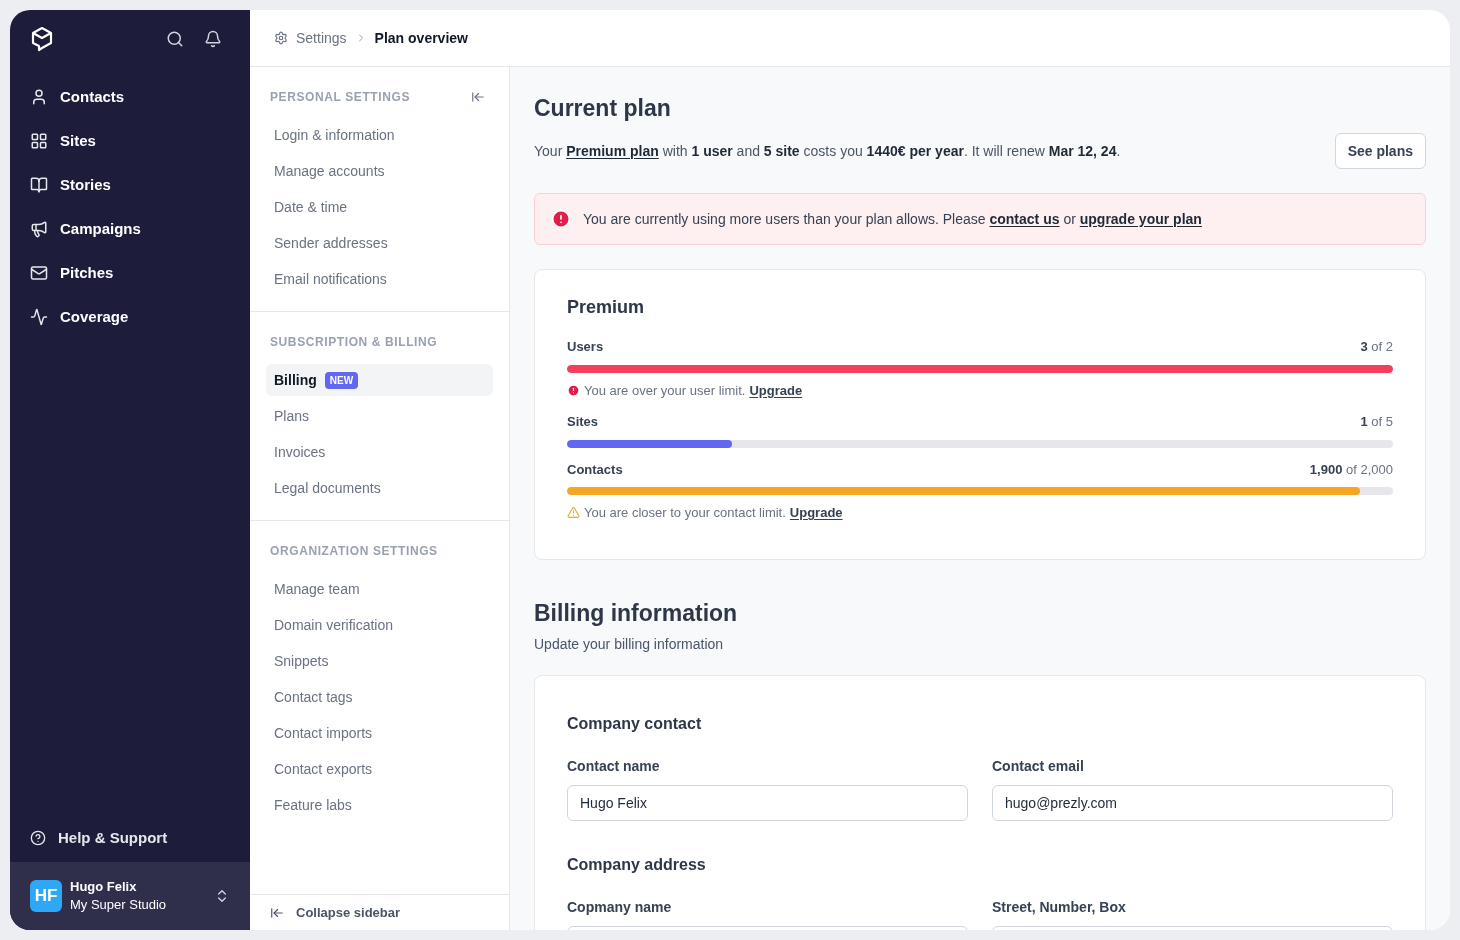  I want to click on alert-link: contact us, so click(1024, 218).